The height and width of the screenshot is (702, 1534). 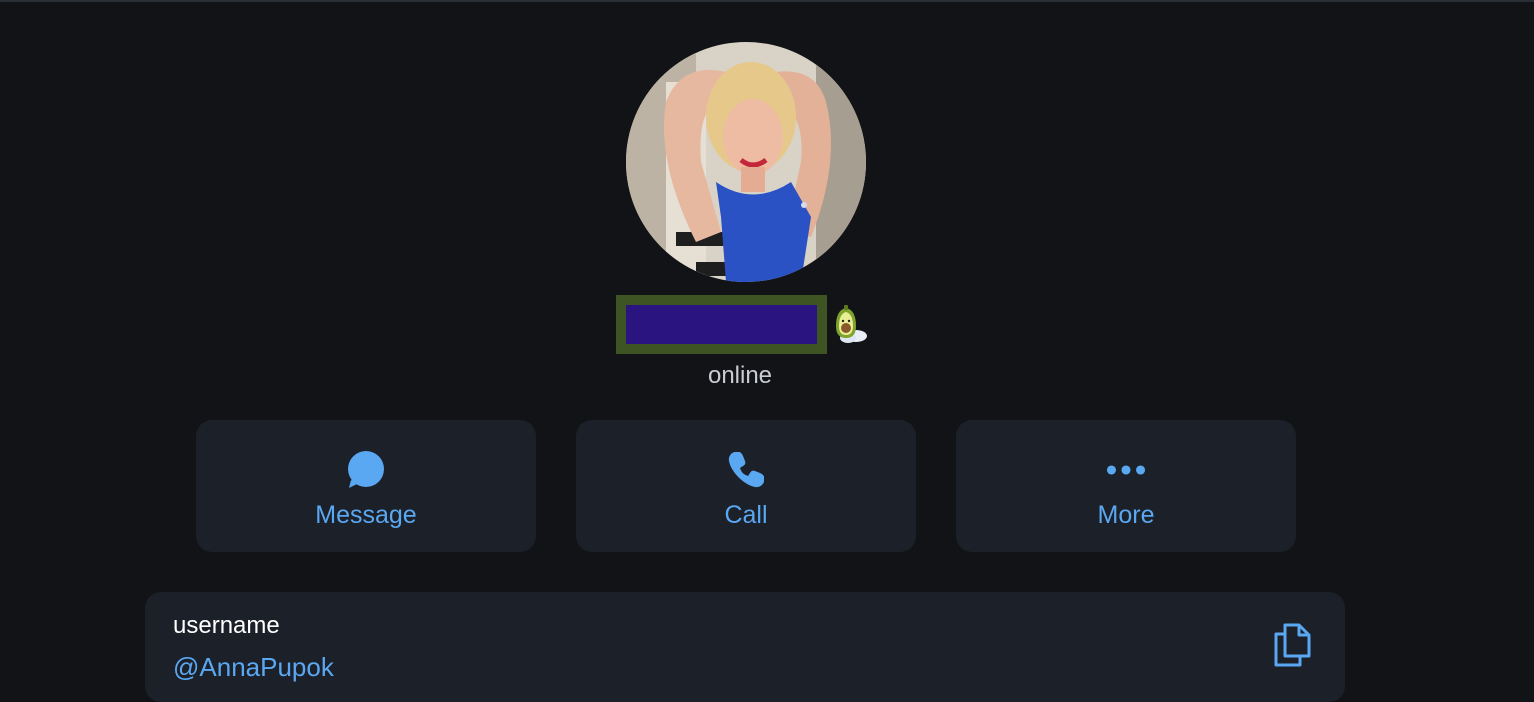 What do you see at coordinates (746, 515) in the screenshot?
I see `call-button-label: Call` at bounding box center [746, 515].